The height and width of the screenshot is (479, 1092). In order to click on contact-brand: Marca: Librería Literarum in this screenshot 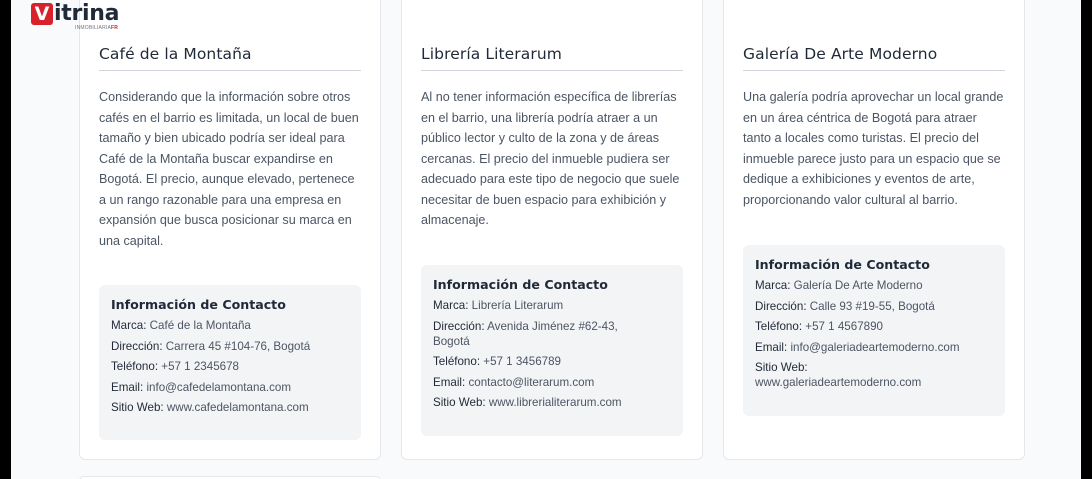, I will do `click(552, 305)`.